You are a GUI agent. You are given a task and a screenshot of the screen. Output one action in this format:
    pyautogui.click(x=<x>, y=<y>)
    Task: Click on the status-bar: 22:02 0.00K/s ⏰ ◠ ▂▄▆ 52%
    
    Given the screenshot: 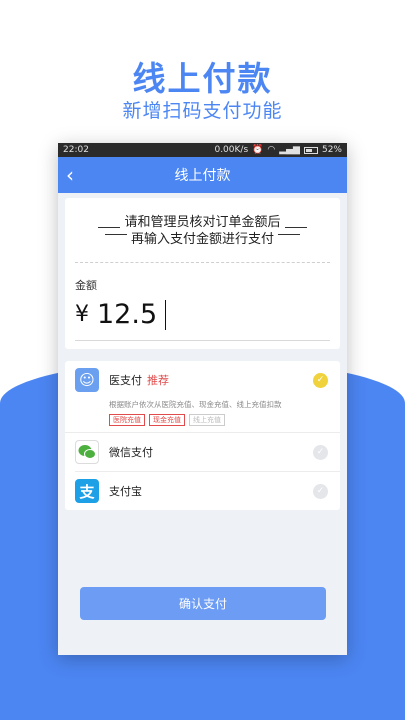 What is the action you would take?
    pyautogui.click(x=202, y=150)
    